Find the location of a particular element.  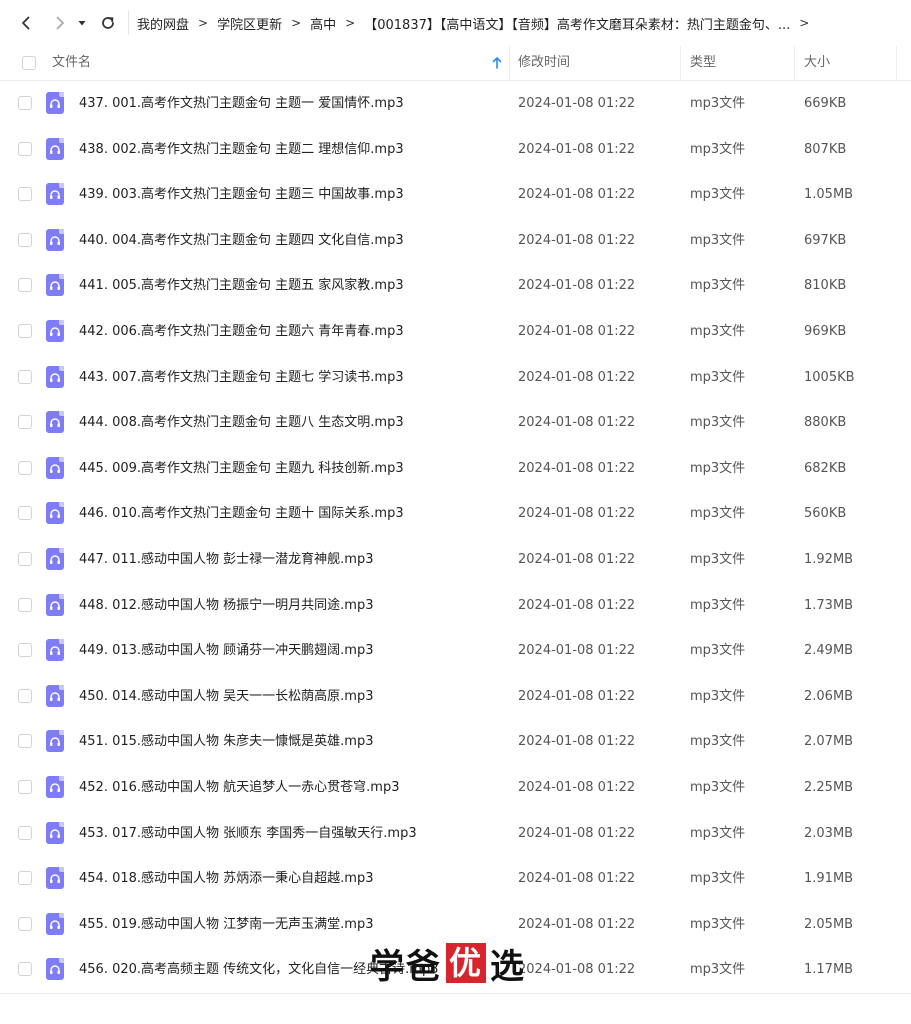

column-header-type: 类型 is located at coordinates (703, 63).